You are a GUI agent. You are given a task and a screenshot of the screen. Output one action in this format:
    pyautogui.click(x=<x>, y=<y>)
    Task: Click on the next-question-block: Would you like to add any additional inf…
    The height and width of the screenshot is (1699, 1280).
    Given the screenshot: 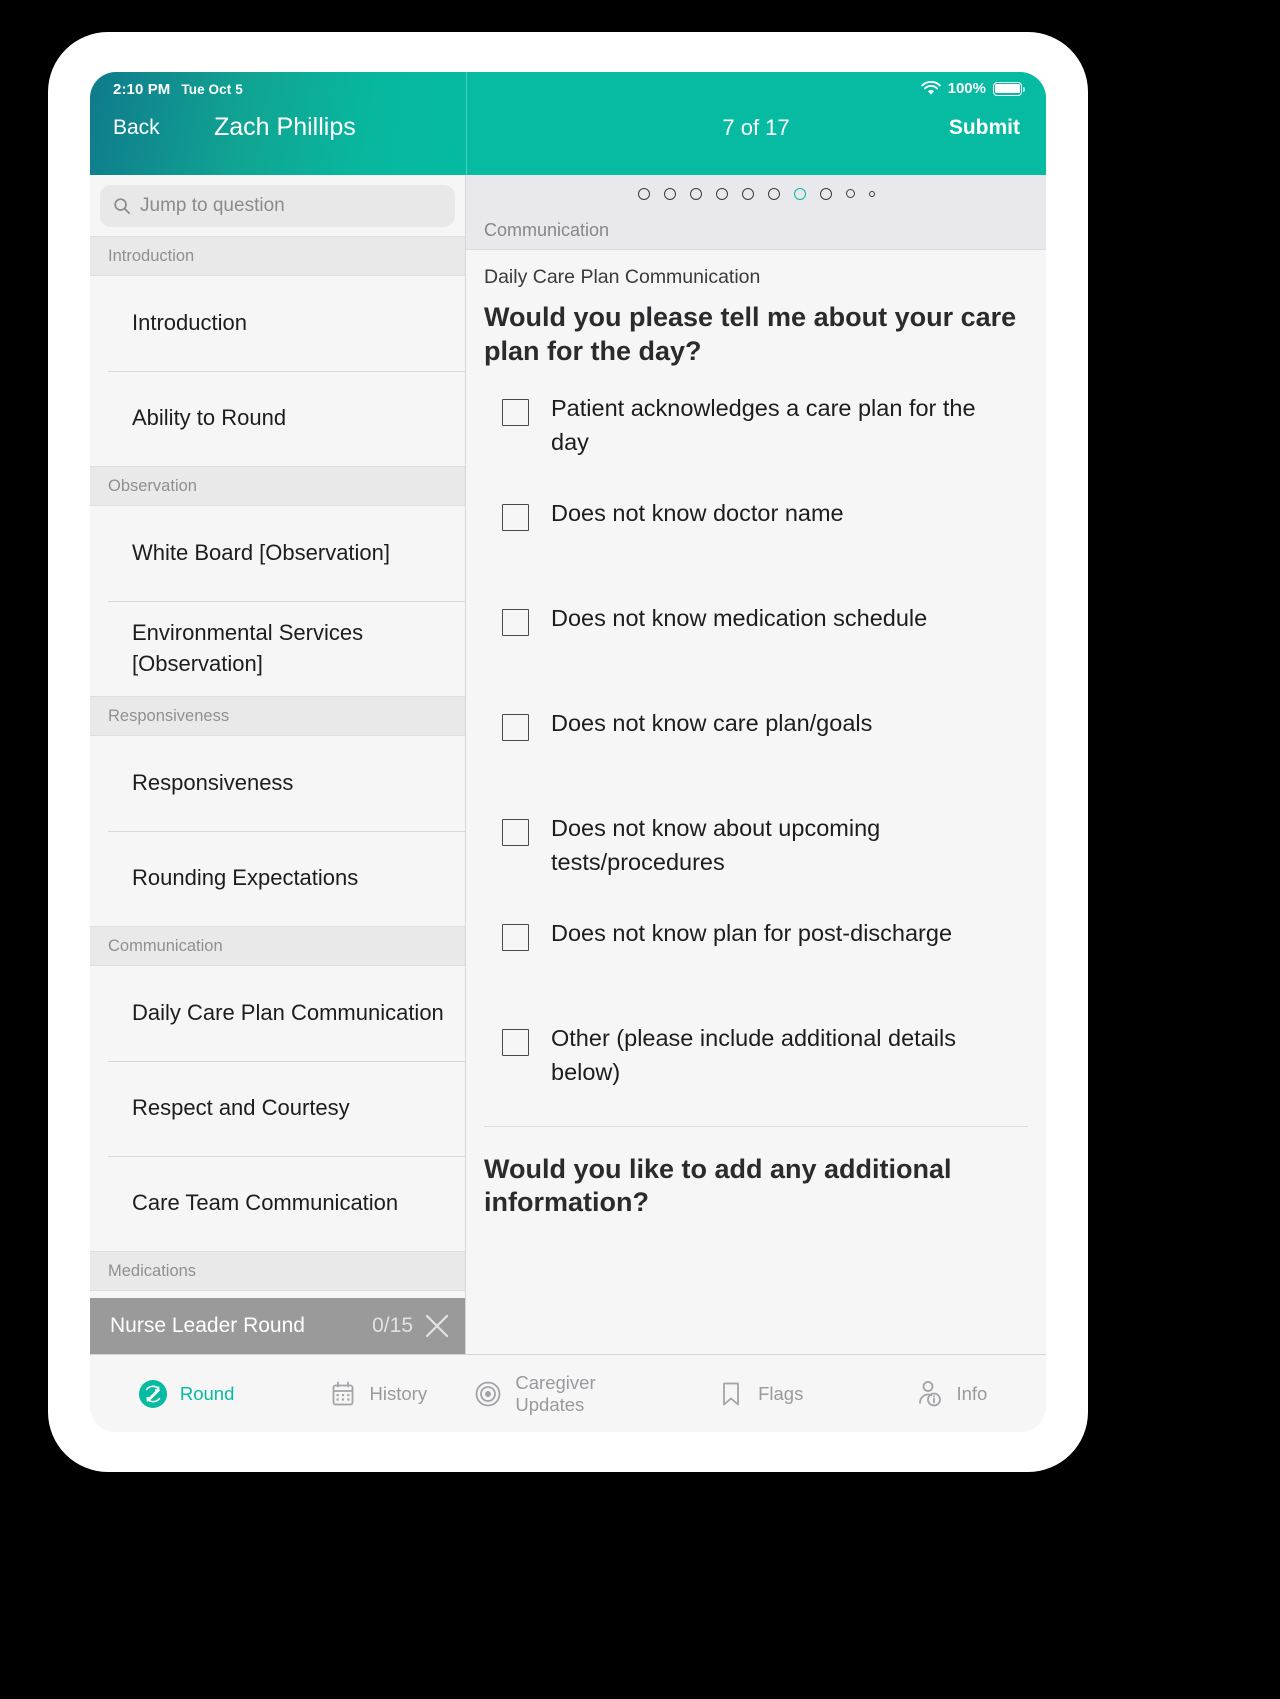 What is the action you would take?
    pyautogui.click(x=756, y=1174)
    